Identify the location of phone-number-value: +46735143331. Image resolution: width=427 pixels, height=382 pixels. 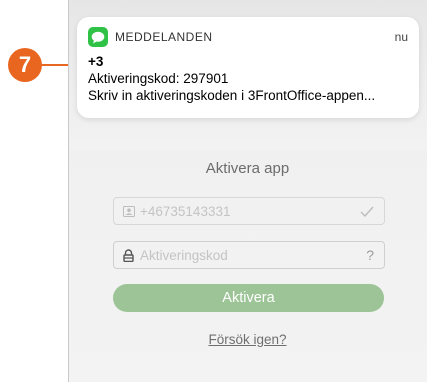
(185, 211).